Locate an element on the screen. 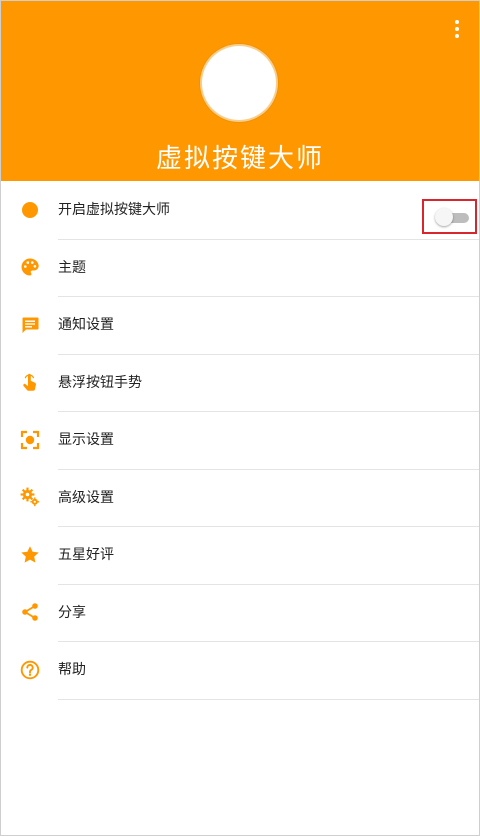 This screenshot has width=480, height=836. screen-focus-icon is located at coordinates (30, 440).